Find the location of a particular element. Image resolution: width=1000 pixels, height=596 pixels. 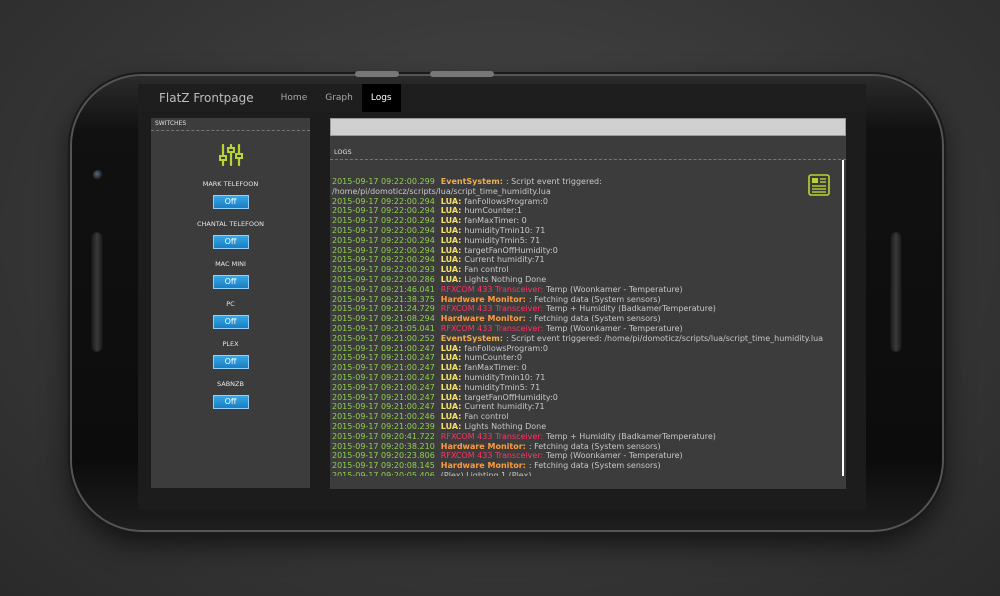

log-message: Current humidity:71 is located at coordinates (504, 407).